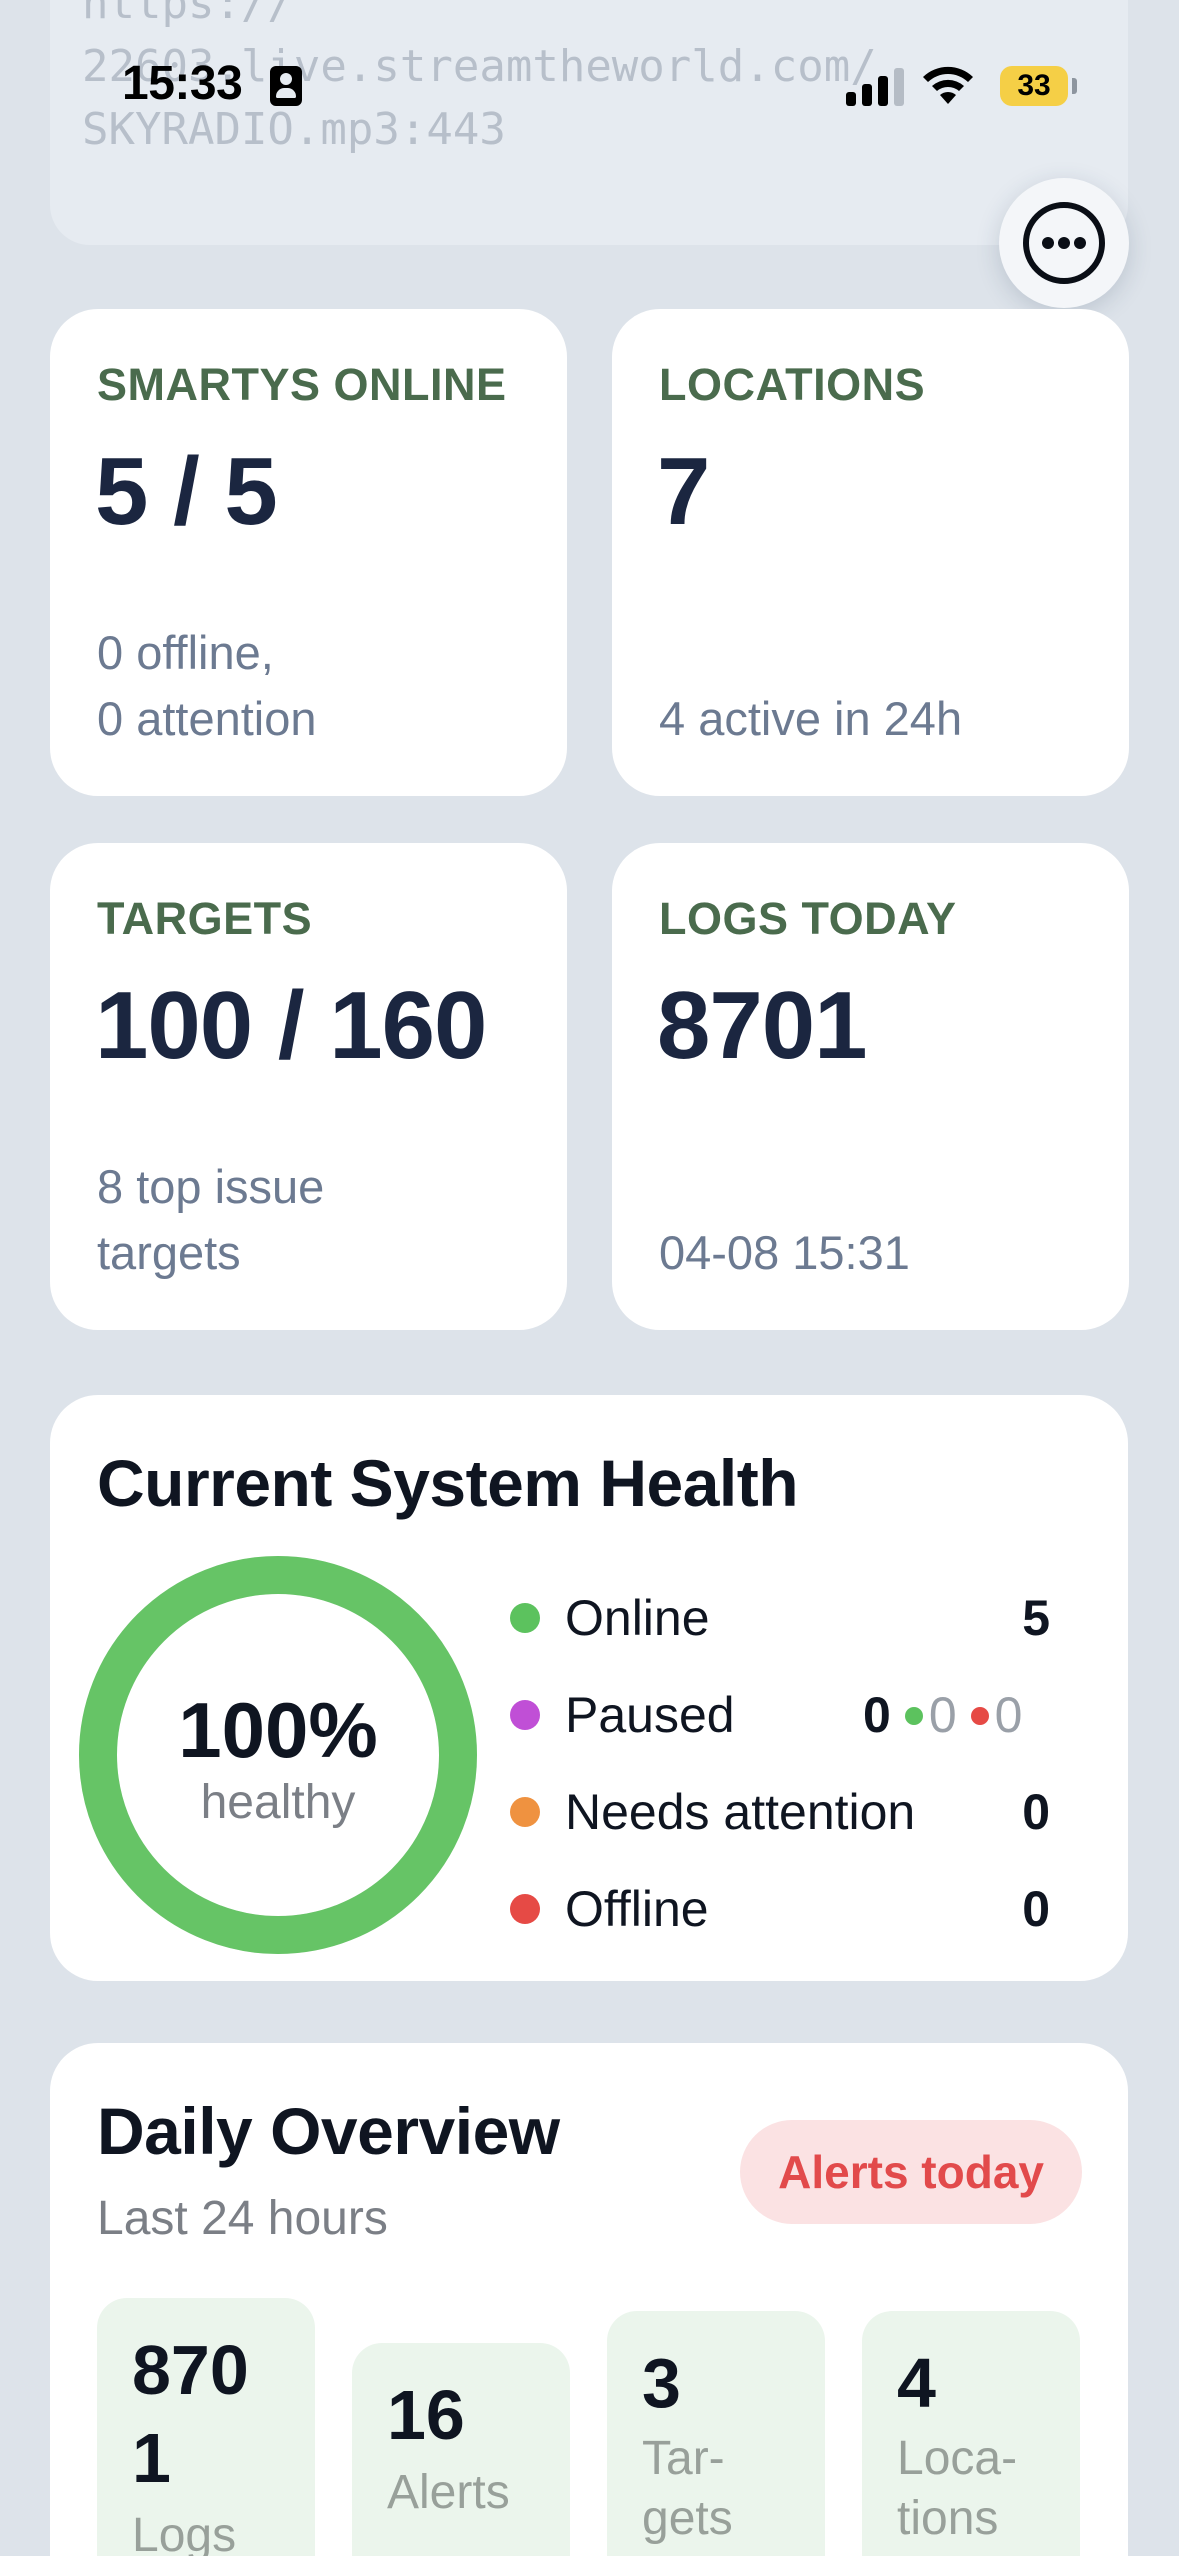 The height and width of the screenshot is (2556, 1179). Describe the element at coordinates (943, 1715) in the screenshot. I see `paused-breakdown: 000` at that location.